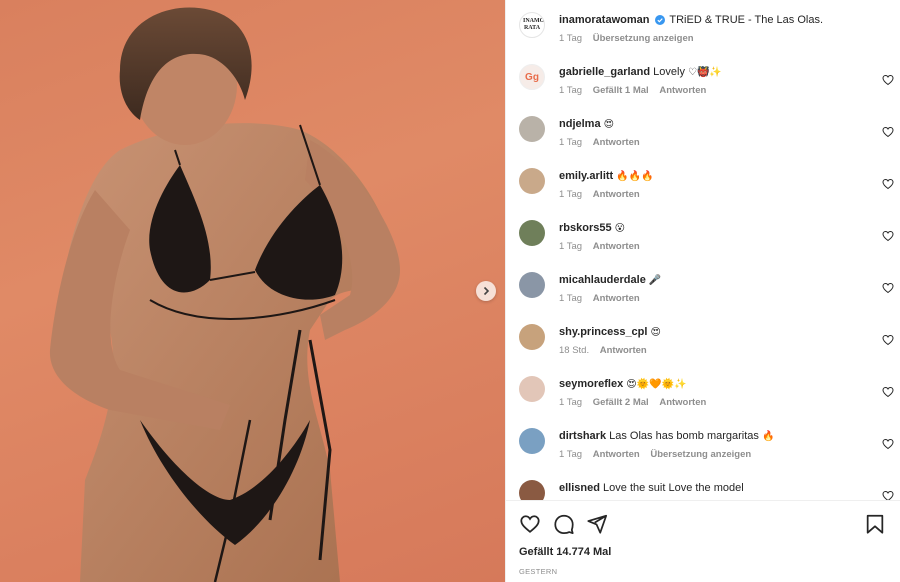  I want to click on caption-time: 1 Tag, so click(571, 38).